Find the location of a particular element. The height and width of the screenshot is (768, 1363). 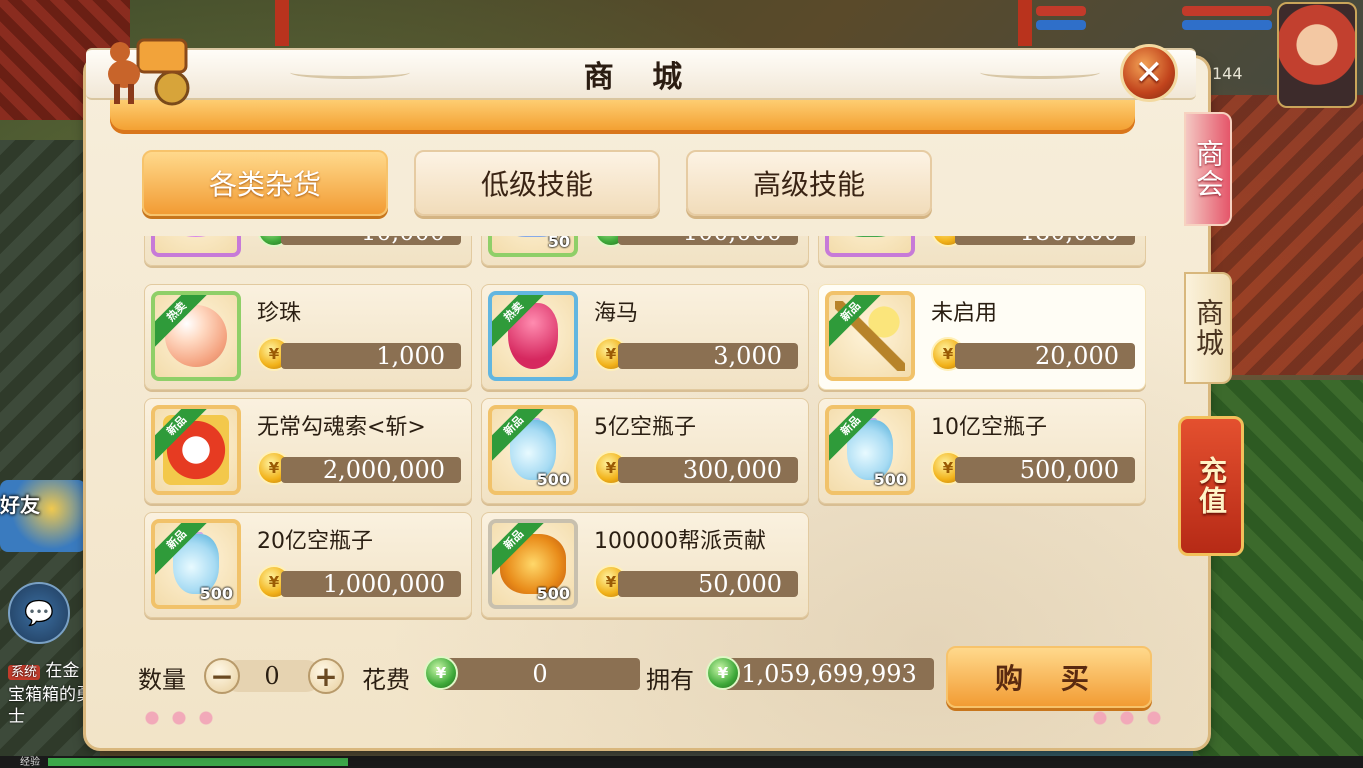

seahorse-icon: 热卖 is located at coordinates (533, 336).